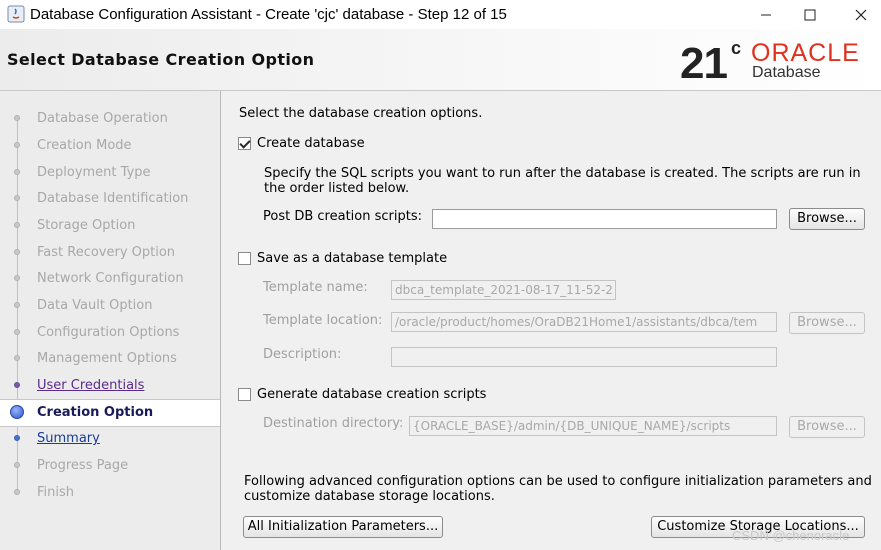  Describe the element at coordinates (95, 412) in the screenshot. I see `step-label: Creation Option` at that location.